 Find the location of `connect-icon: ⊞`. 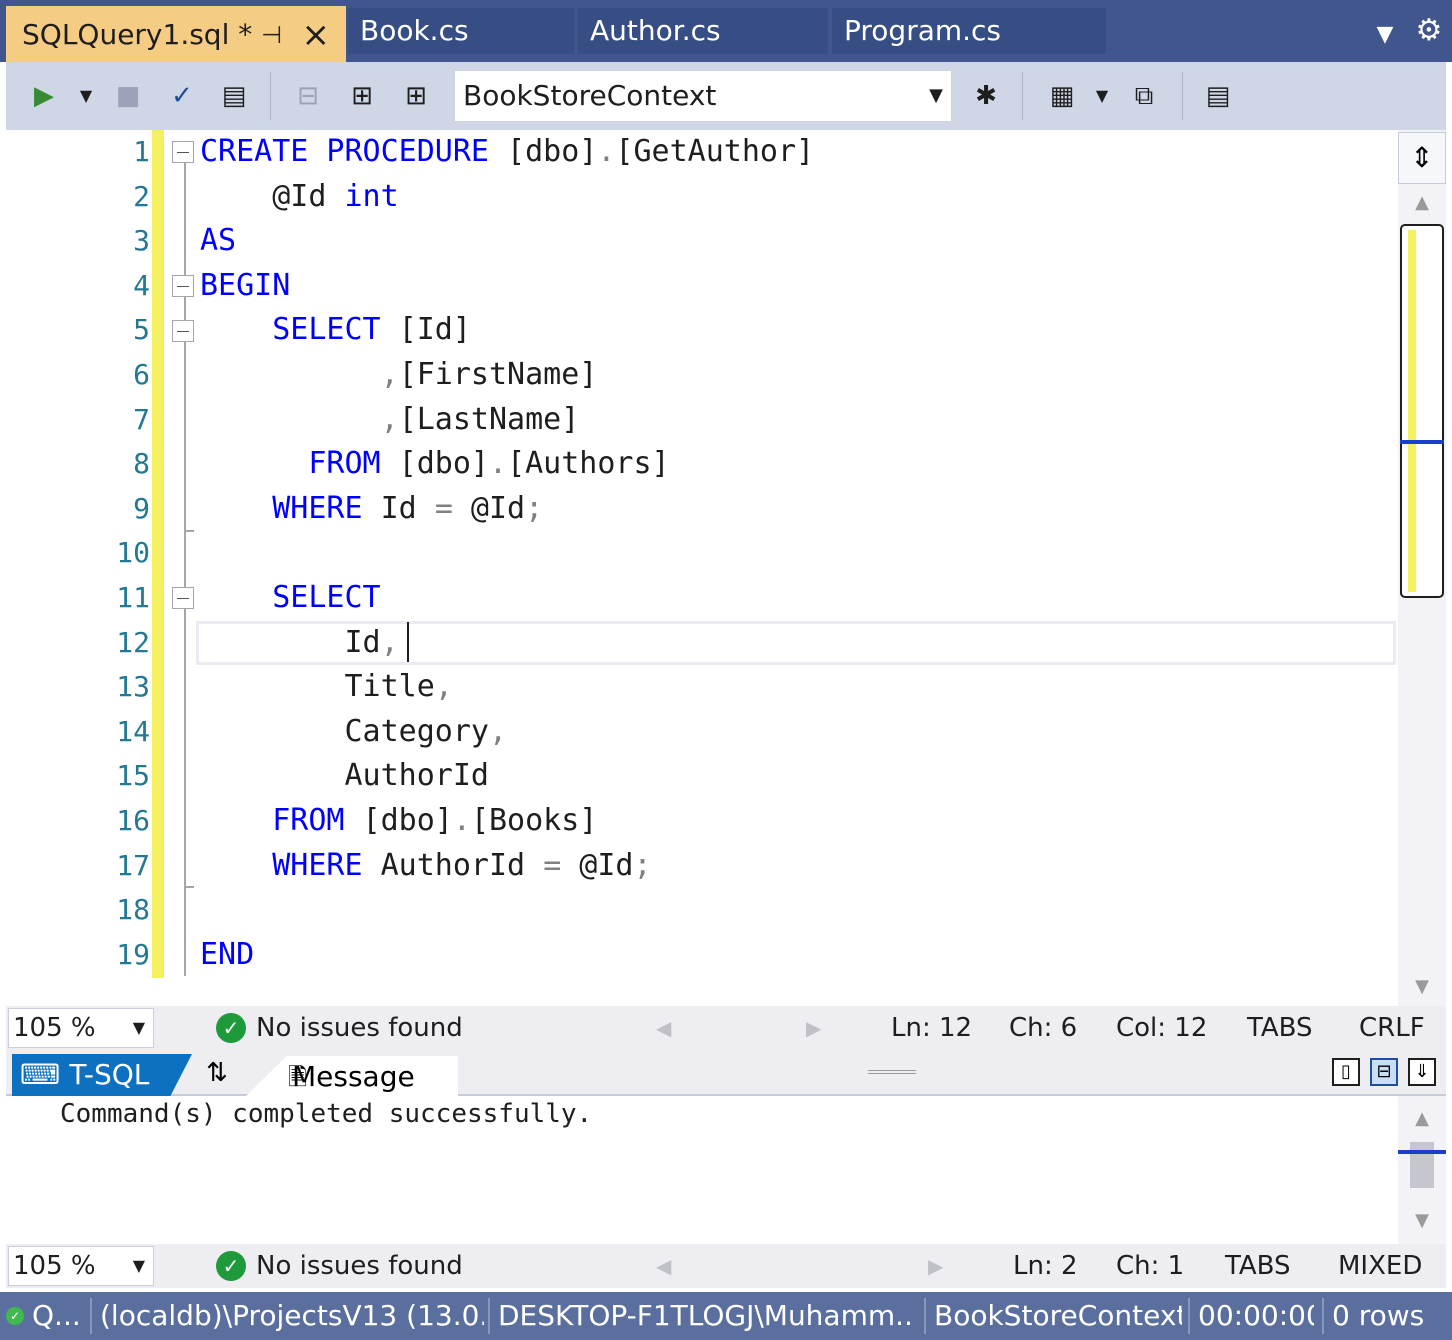

connect-icon: ⊞ is located at coordinates (362, 96).